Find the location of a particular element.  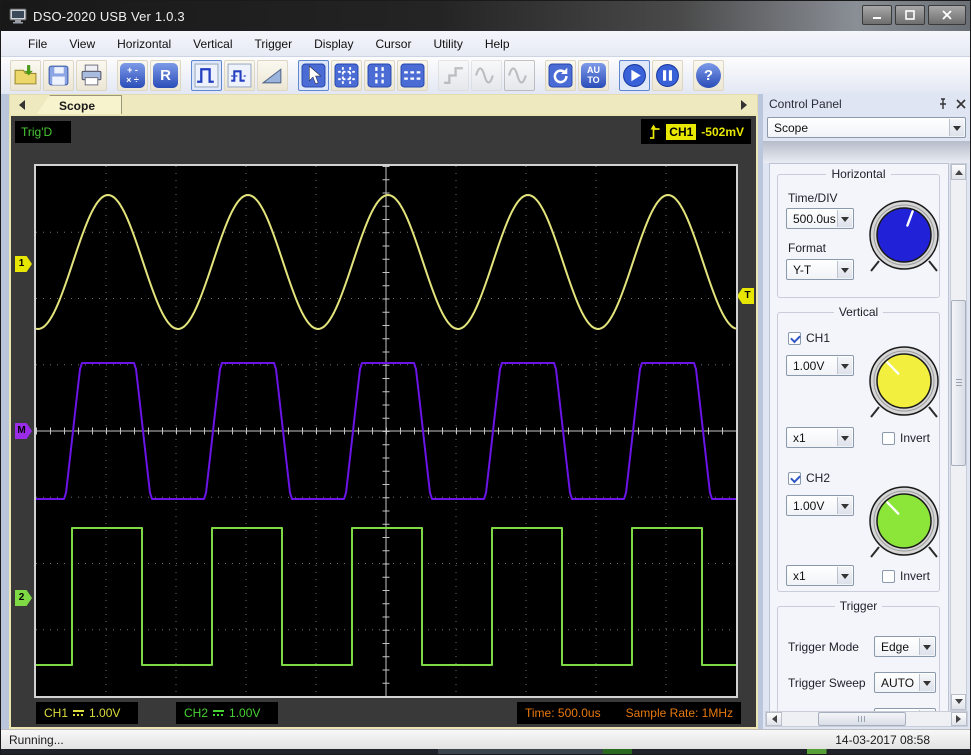

ch2-volts-select: 1.00V is located at coordinates (820, 505).